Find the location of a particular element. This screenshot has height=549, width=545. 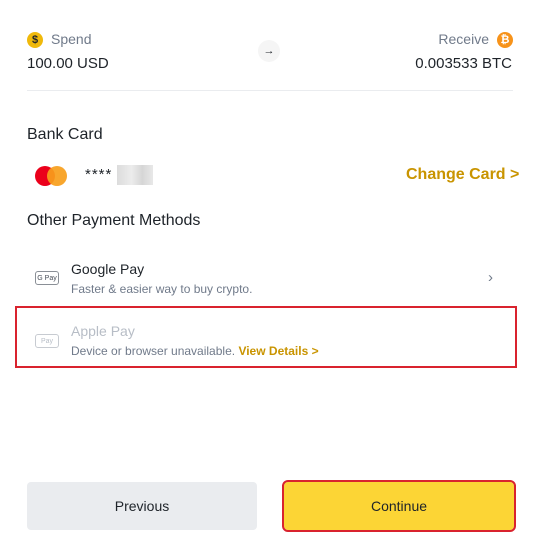

spend-label: Spend is located at coordinates (71, 39).